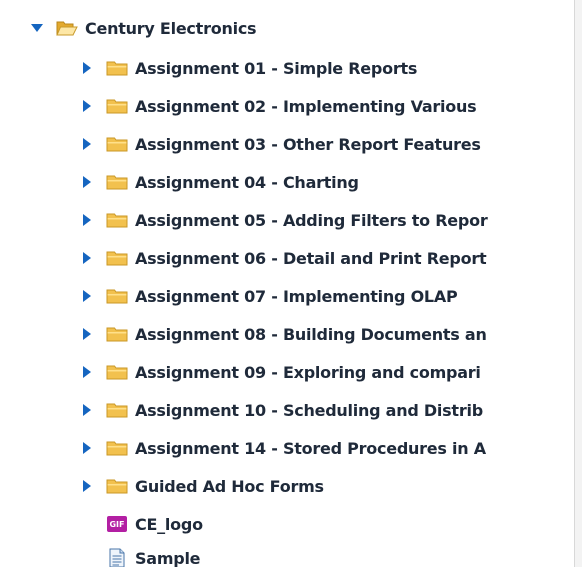 This screenshot has width=582, height=567. What do you see at coordinates (117, 557) in the screenshot?
I see `document-icon` at bounding box center [117, 557].